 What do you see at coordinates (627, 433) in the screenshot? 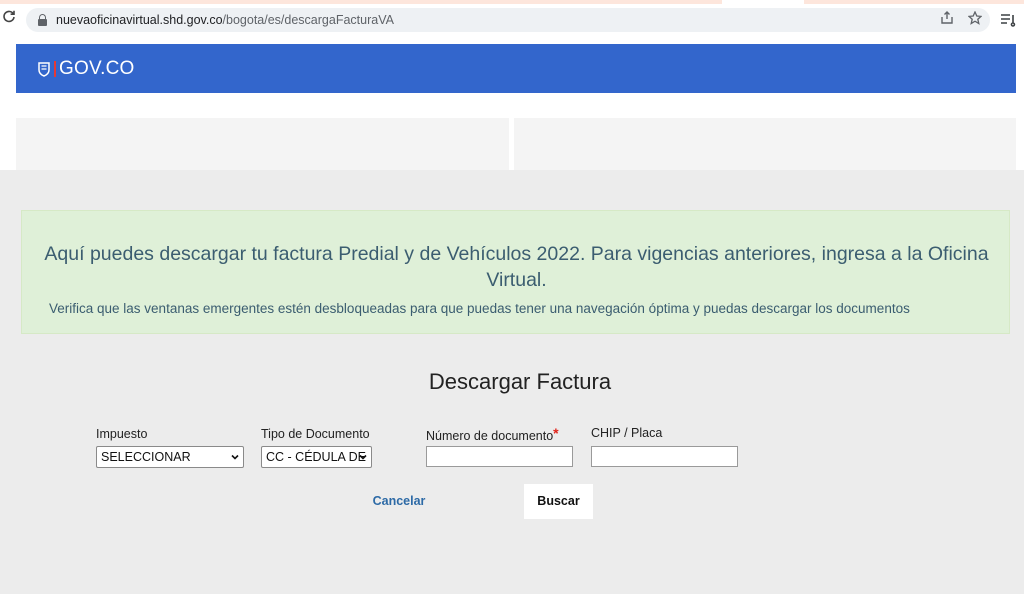
I see `chip-placa-label: CHIP / Placa` at bounding box center [627, 433].